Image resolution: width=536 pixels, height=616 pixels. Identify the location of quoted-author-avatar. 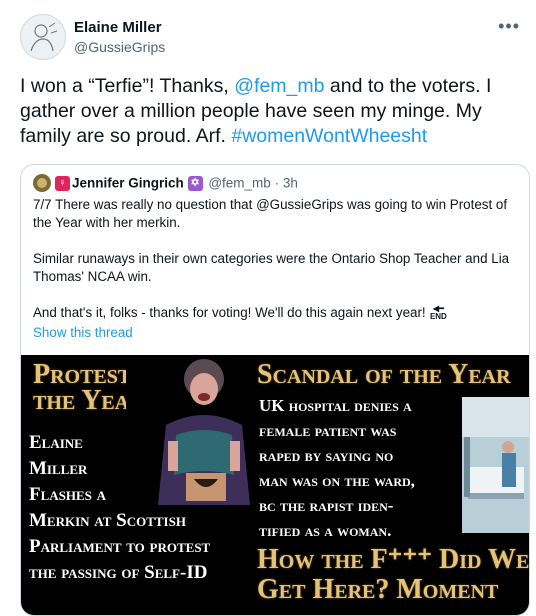
(42, 183).